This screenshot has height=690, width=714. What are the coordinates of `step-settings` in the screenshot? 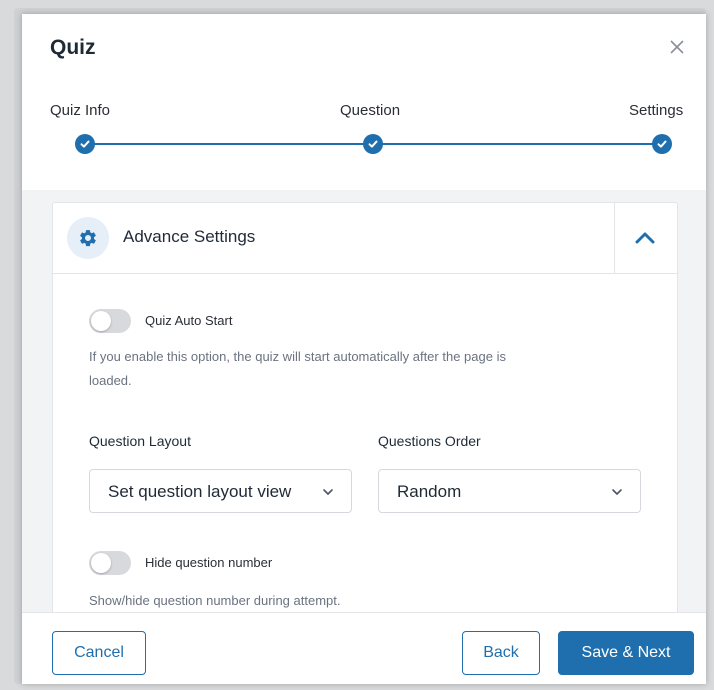 It's located at (662, 144).